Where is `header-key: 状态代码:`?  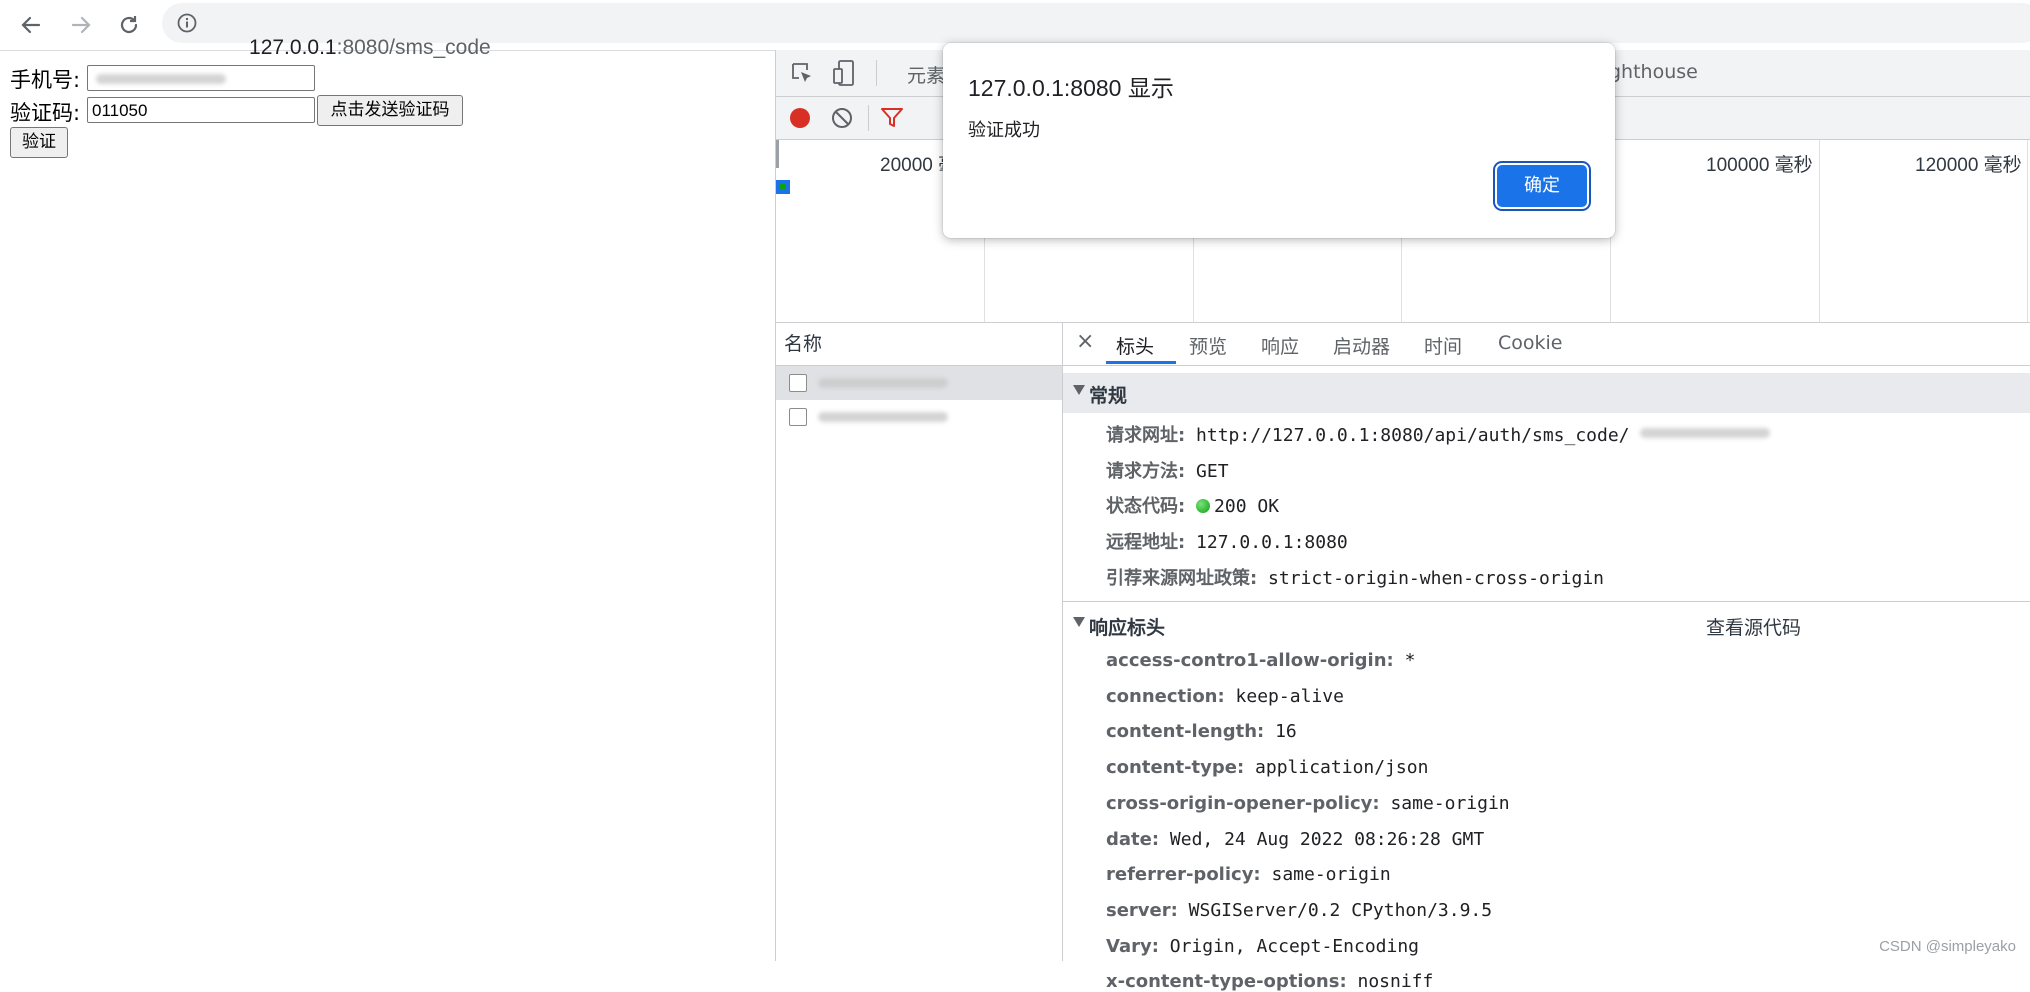 header-key: 状态代码: is located at coordinates (1146, 506).